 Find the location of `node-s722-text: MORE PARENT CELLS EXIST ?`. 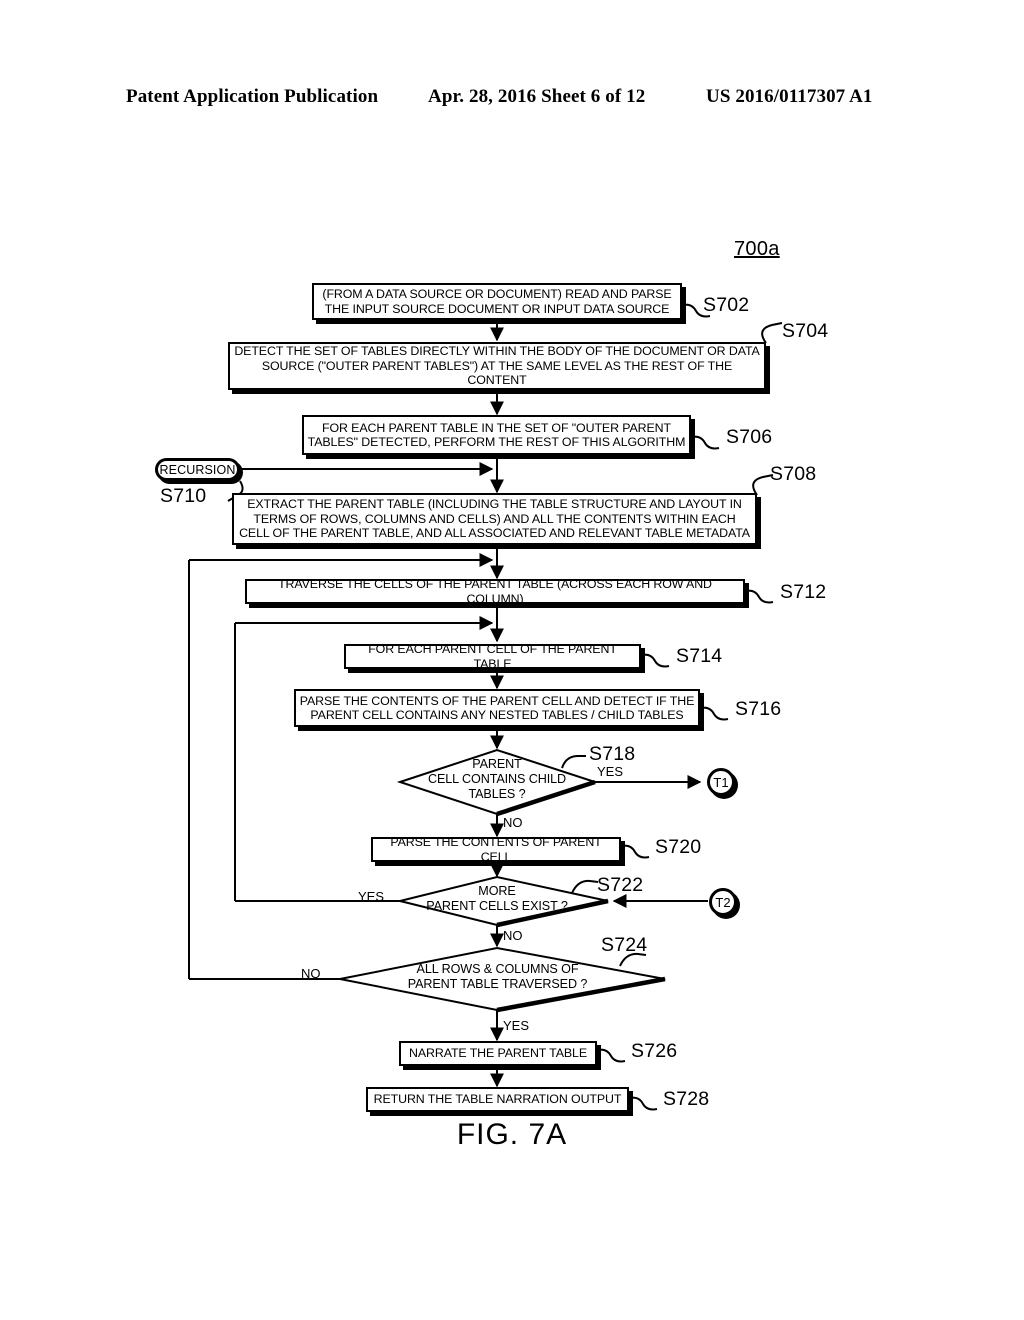

node-s722-text: MORE PARENT CELLS EXIST ? is located at coordinates (497, 898).